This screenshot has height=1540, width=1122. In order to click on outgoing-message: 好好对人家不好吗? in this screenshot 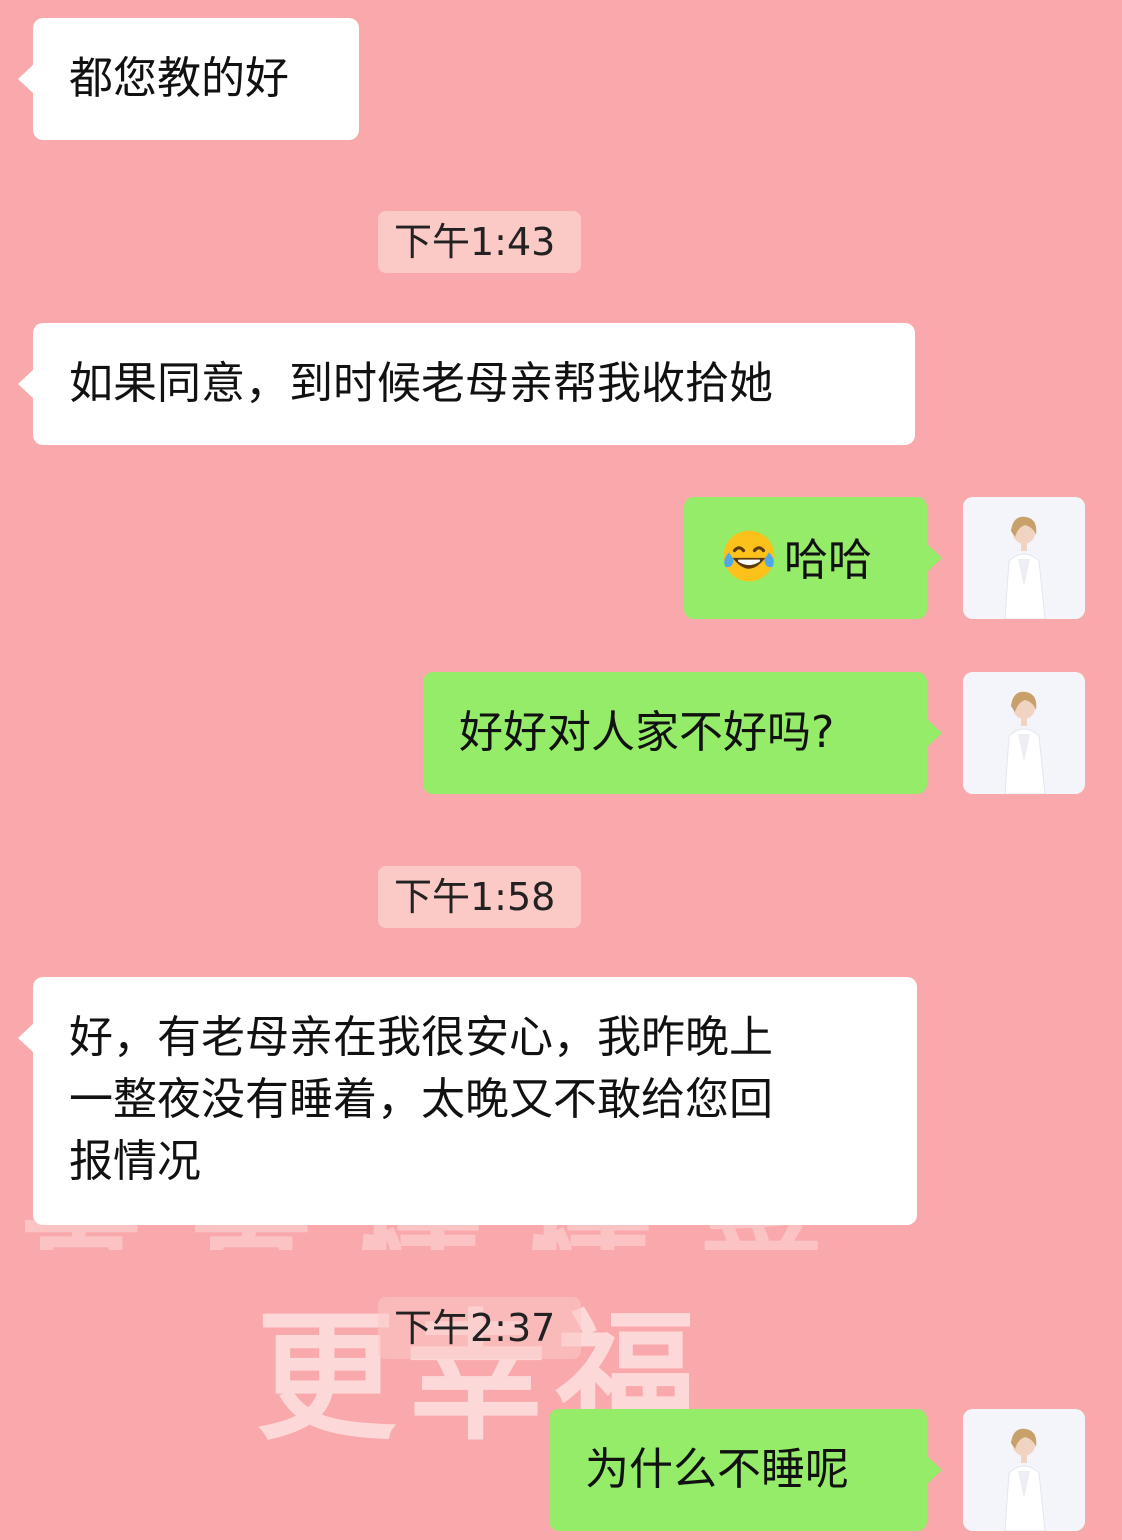, I will do `click(682, 733)`.